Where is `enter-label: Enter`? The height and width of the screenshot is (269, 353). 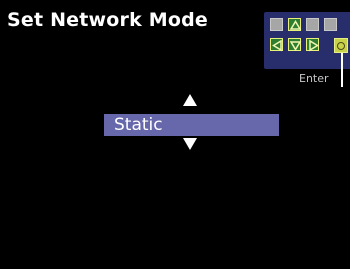 enter-label: Enter is located at coordinates (314, 78).